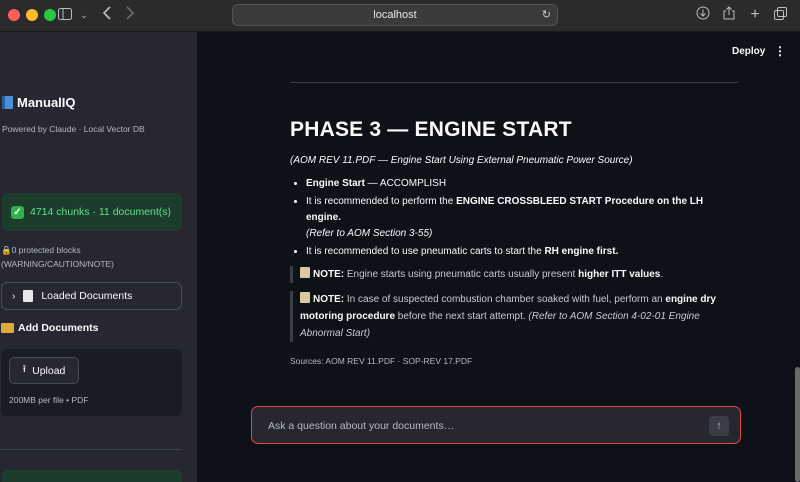 The image size is (800, 482). What do you see at coordinates (87, 296) in the screenshot?
I see `loaded-documents-label: Loaded Documents` at bounding box center [87, 296].